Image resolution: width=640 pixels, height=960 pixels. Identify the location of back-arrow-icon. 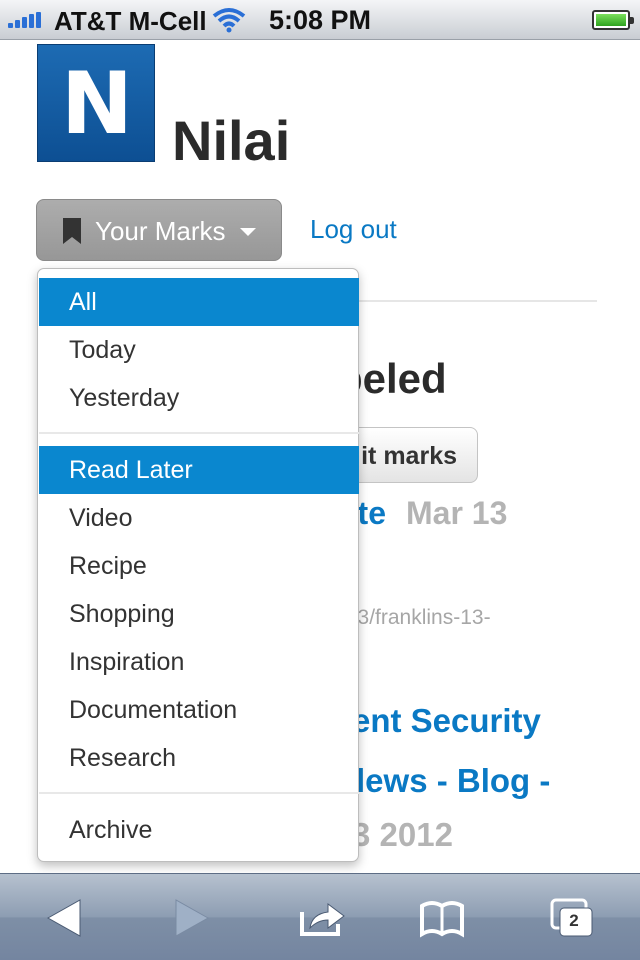
(64, 918).